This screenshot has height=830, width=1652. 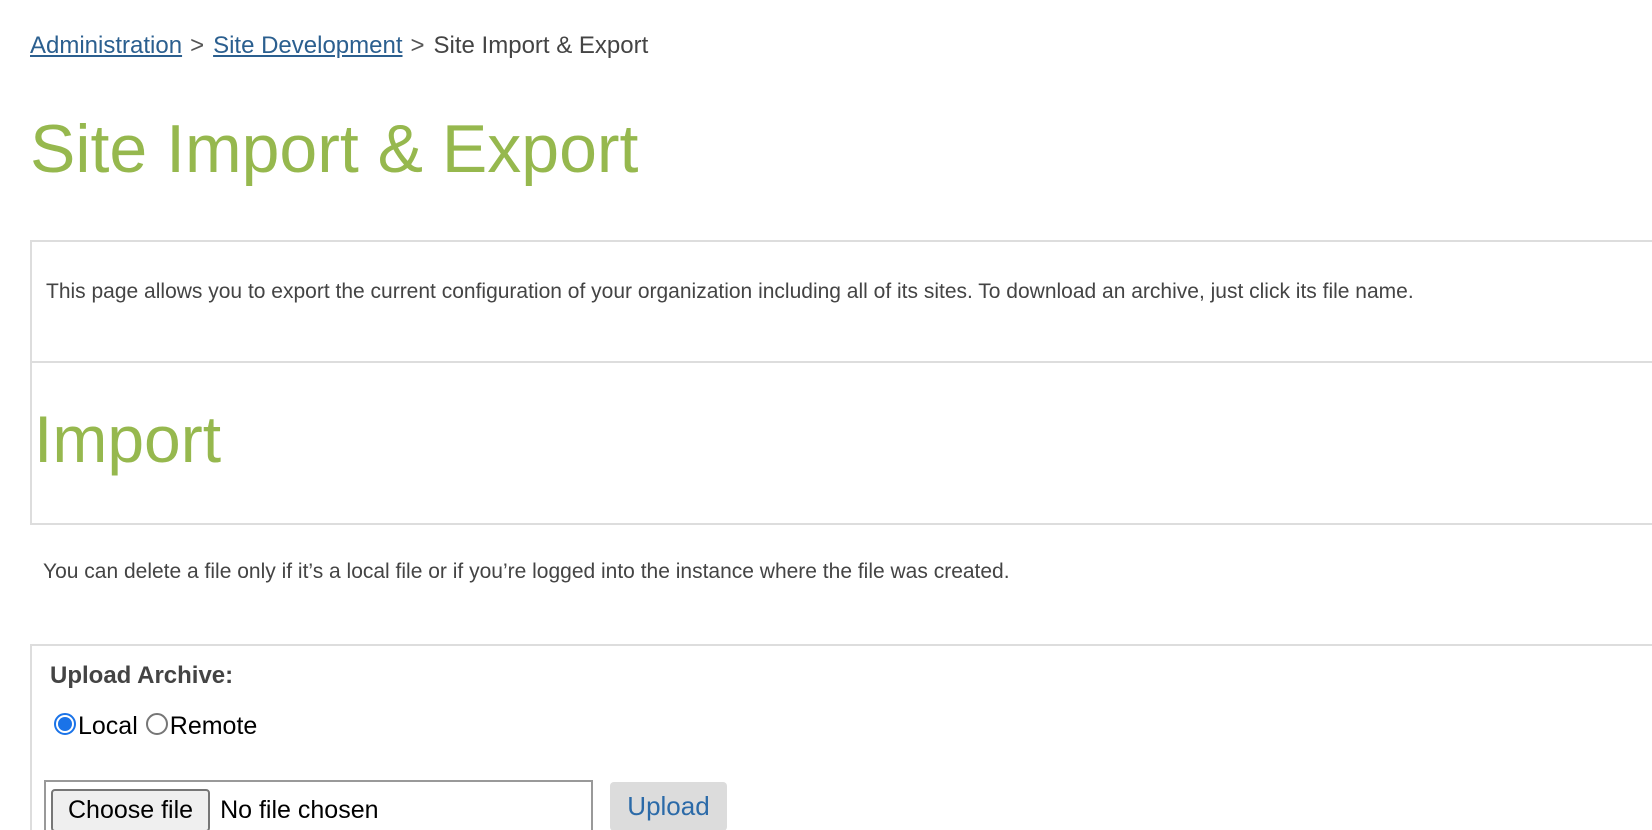 What do you see at coordinates (131, 809) in the screenshot?
I see `choose-file-button: Choose file` at bounding box center [131, 809].